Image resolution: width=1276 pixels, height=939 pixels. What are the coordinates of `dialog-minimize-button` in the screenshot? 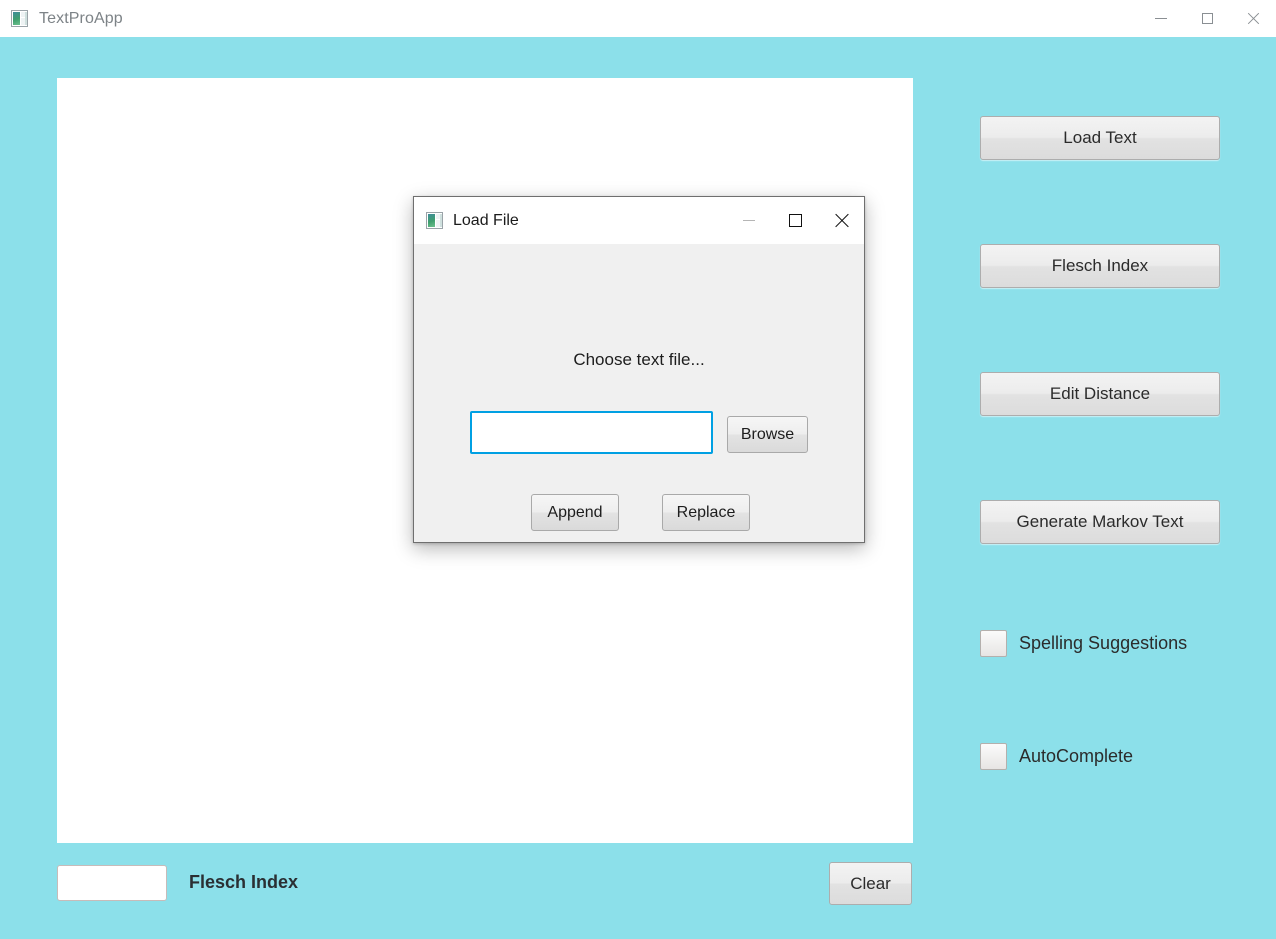 It's located at (749, 220).